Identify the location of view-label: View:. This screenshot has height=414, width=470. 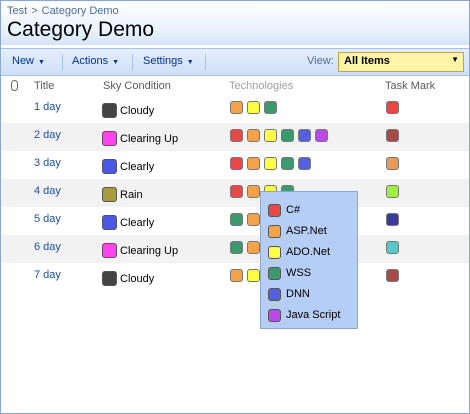
(320, 61).